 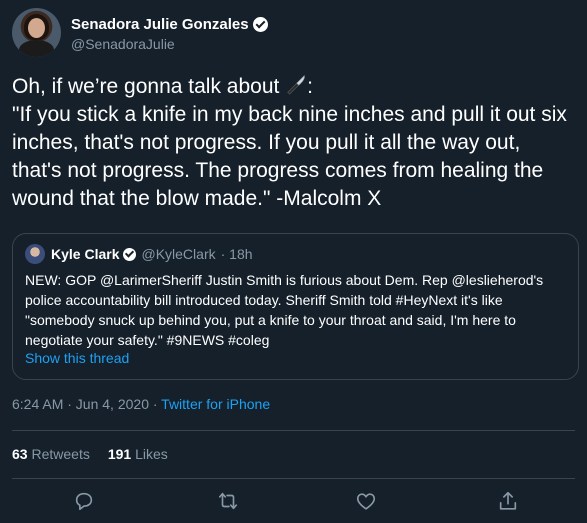 I want to click on author-names: Senadora Julie Gonzales @SenadoraJulie, so click(x=169, y=33).